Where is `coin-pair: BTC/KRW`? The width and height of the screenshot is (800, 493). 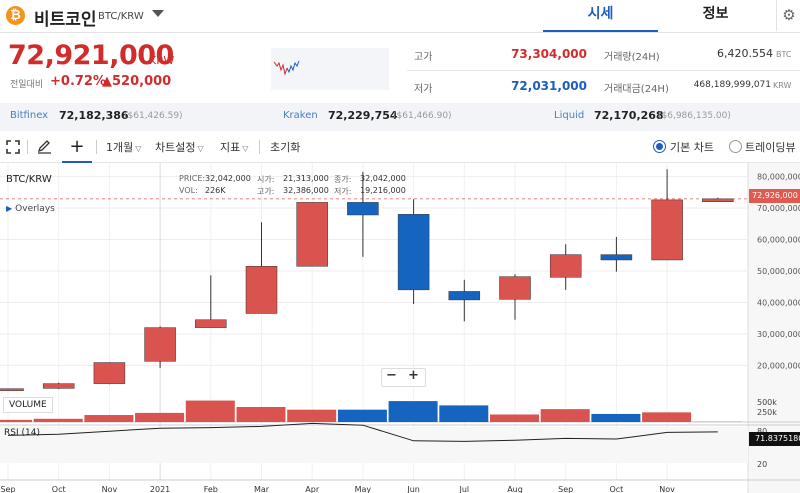
coin-pair: BTC/KRW is located at coordinates (121, 16).